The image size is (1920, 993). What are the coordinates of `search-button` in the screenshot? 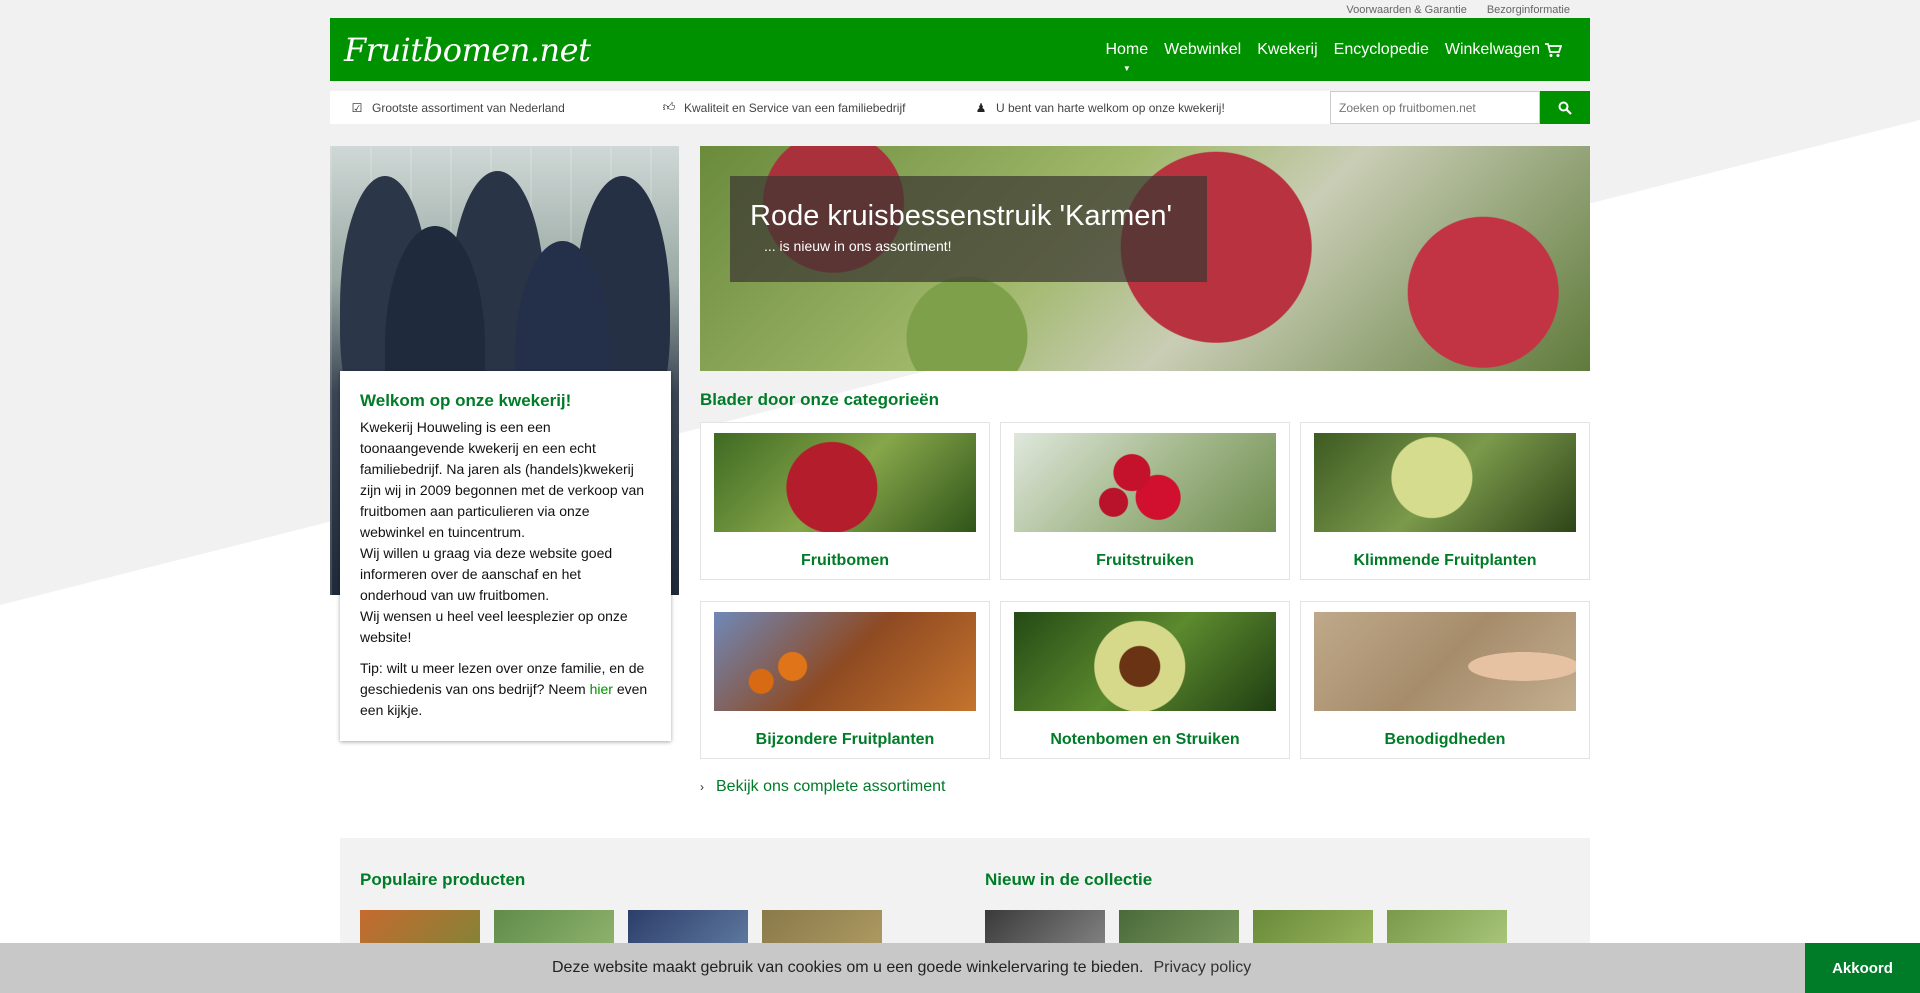 It's located at (1565, 107).